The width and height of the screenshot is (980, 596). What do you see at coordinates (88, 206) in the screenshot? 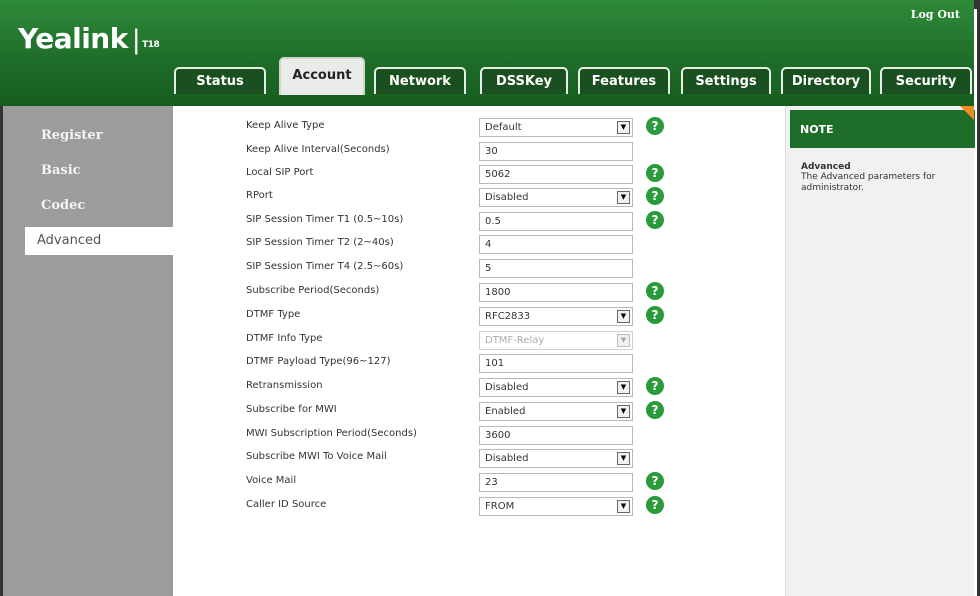
I see `sidebar-item-codec: Codec` at bounding box center [88, 206].